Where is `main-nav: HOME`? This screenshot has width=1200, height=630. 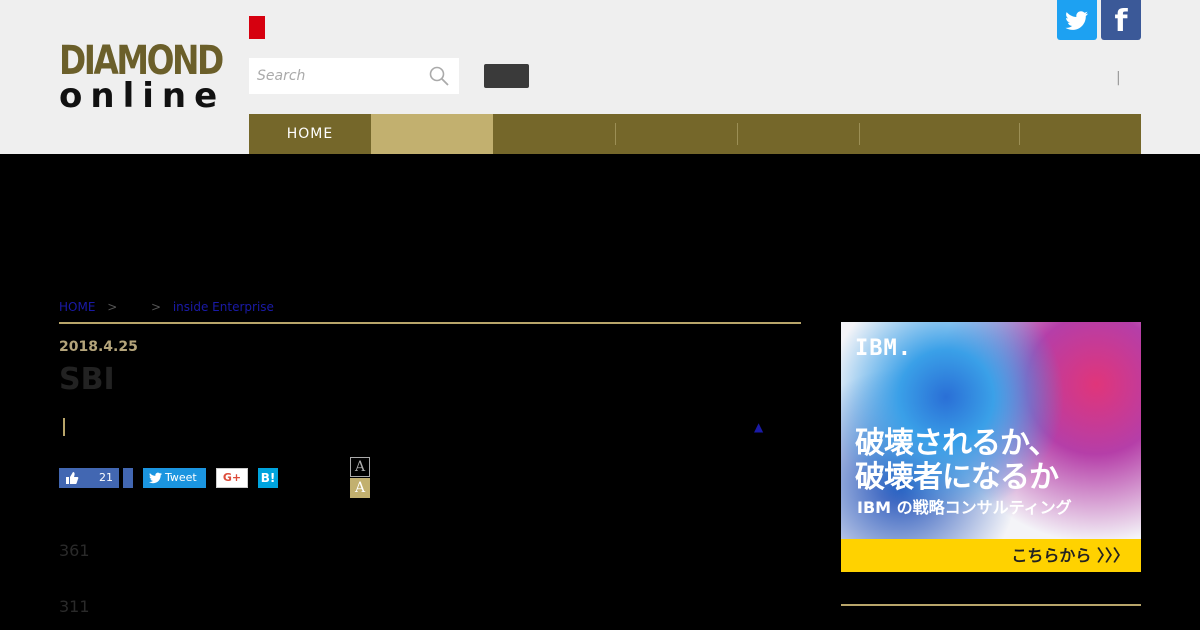
main-nav: HOME is located at coordinates (695, 134).